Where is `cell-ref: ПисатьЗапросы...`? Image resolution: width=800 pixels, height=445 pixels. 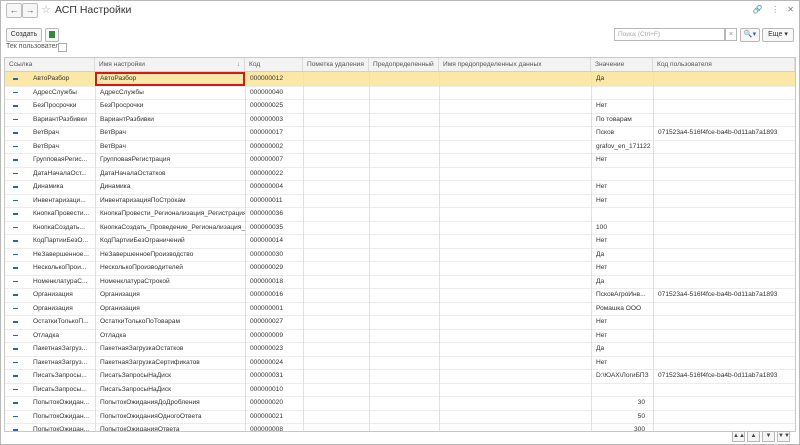
cell-ref: ПисатьЗапросы... is located at coordinates (62, 390).